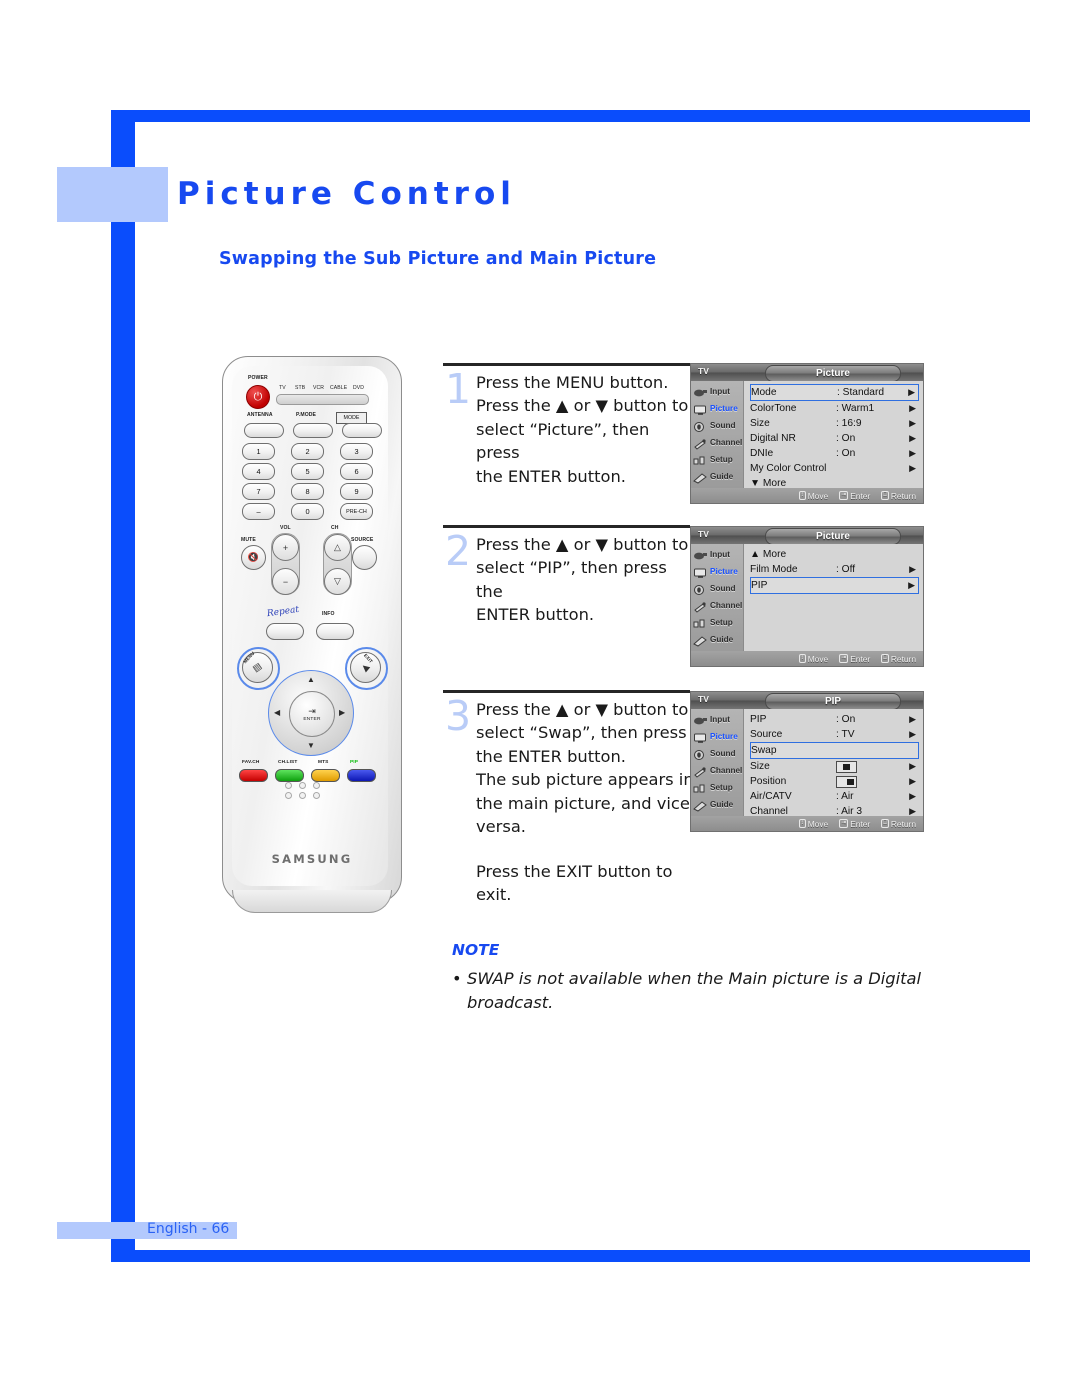 The height and width of the screenshot is (1377, 1080). Describe the element at coordinates (364, 557) in the screenshot. I see `source-button` at that location.